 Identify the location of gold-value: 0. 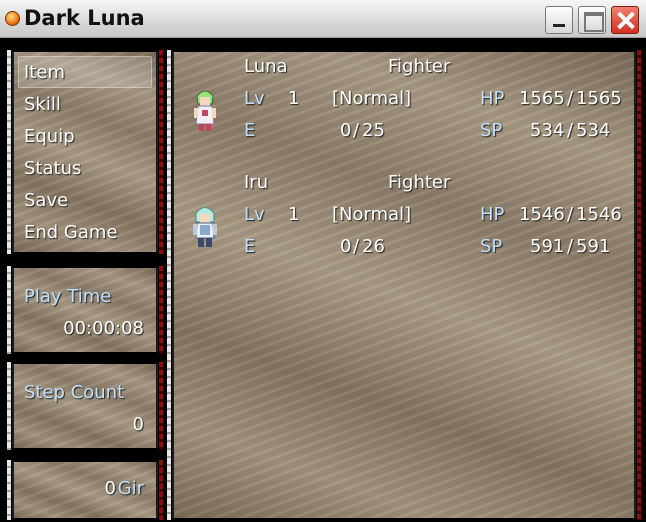
(110, 488).